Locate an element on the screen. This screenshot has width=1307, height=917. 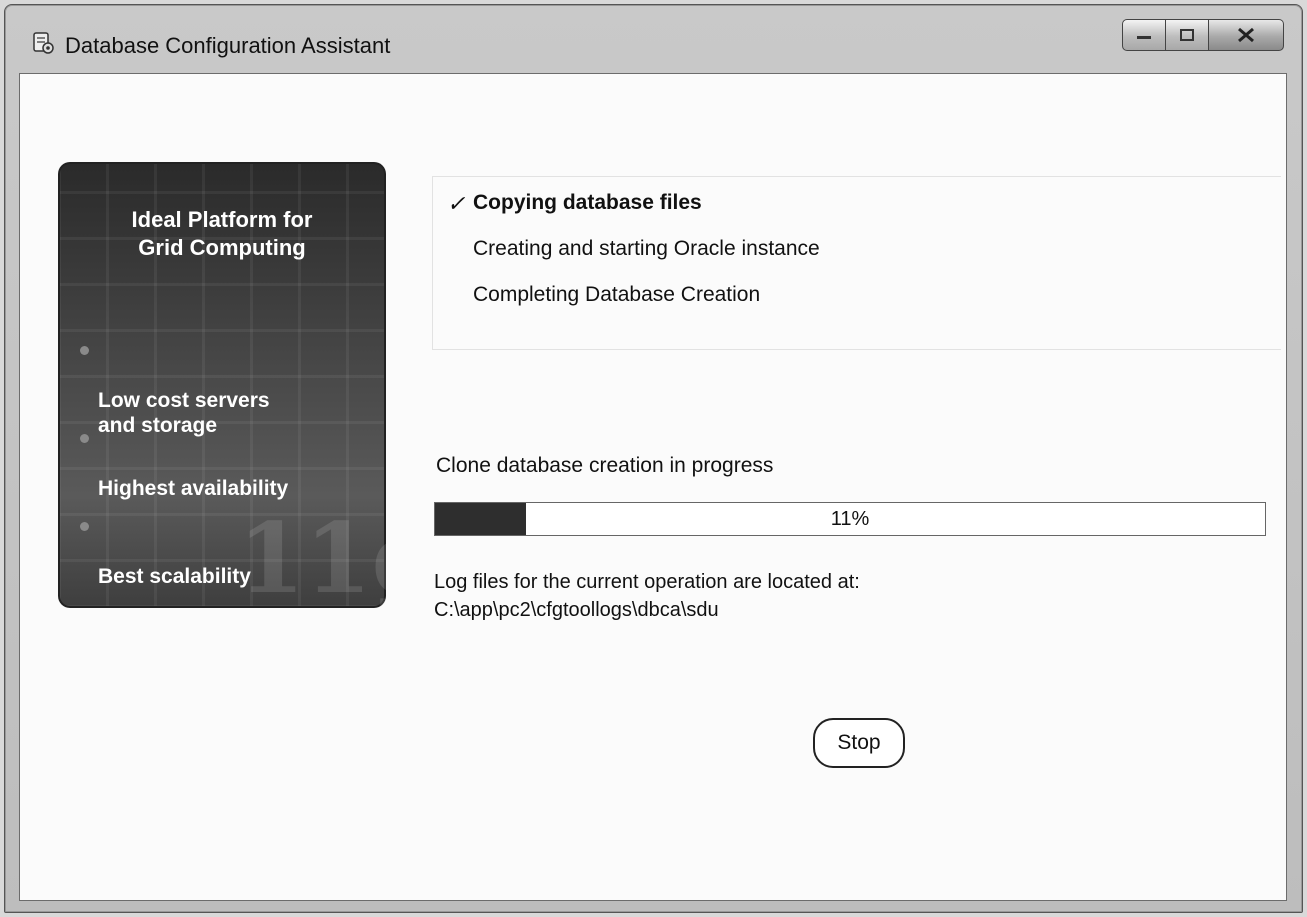
progress-label: Clone database creation in progress is located at coordinates (605, 465).